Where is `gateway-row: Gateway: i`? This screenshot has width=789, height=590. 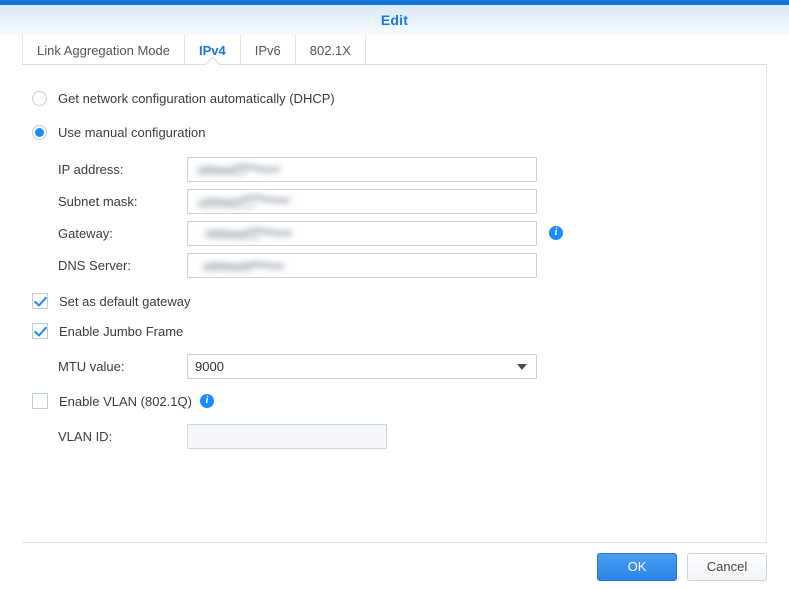
gateway-row: Gateway: i is located at coordinates (383, 233).